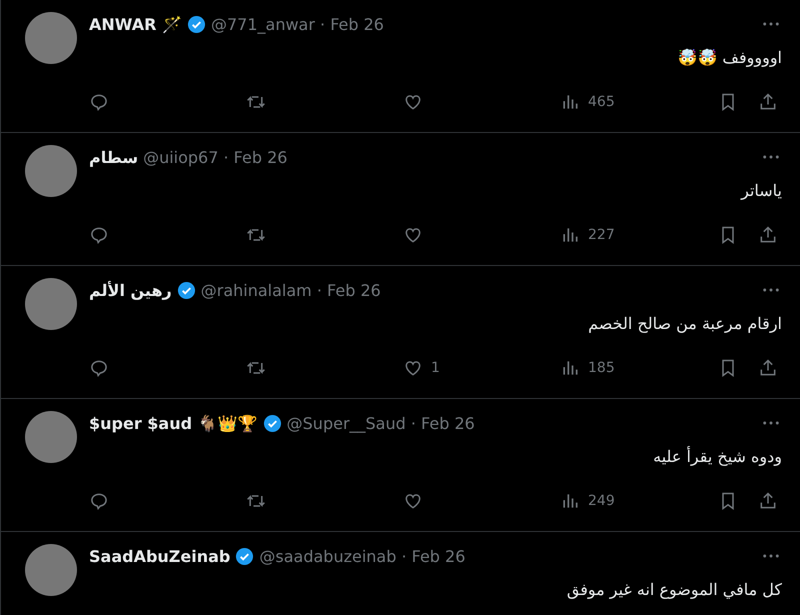 This screenshot has width=800, height=615. What do you see at coordinates (684, 323) in the screenshot?
I see `tweet-text: ارقام مرعبة من صالح الخصم` at bounding box center [684, 323].